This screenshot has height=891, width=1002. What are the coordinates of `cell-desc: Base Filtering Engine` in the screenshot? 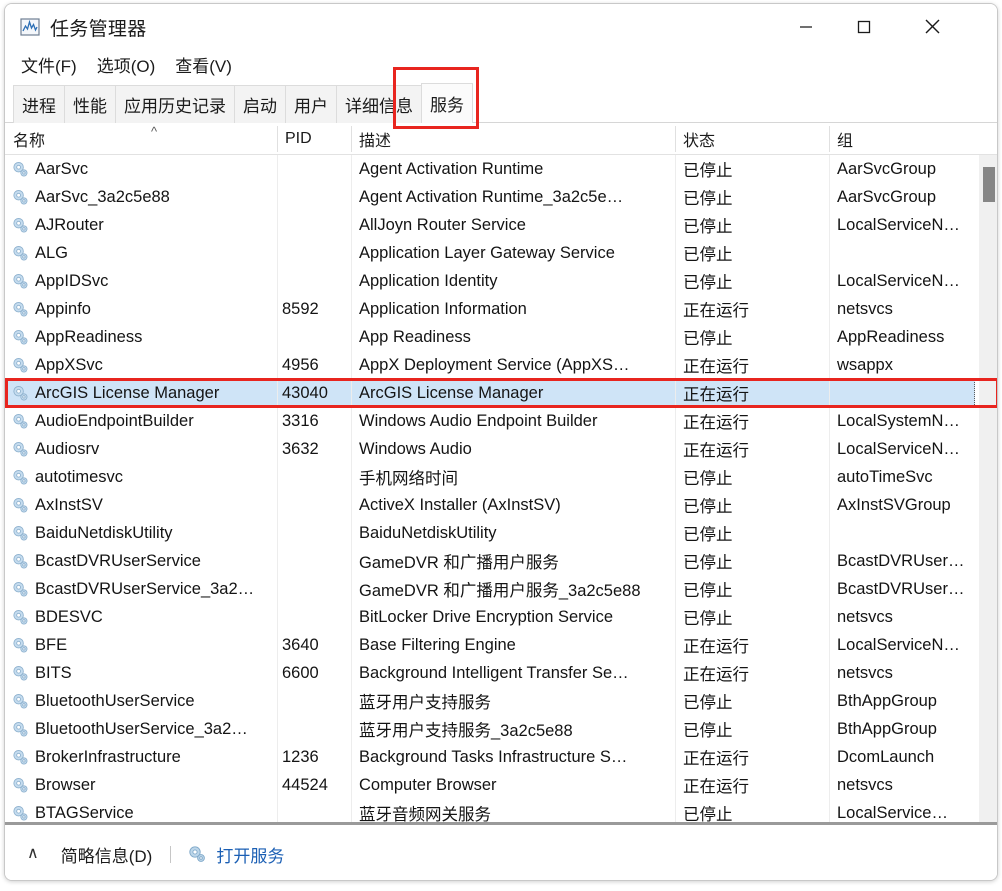 It's located at (513, 645).